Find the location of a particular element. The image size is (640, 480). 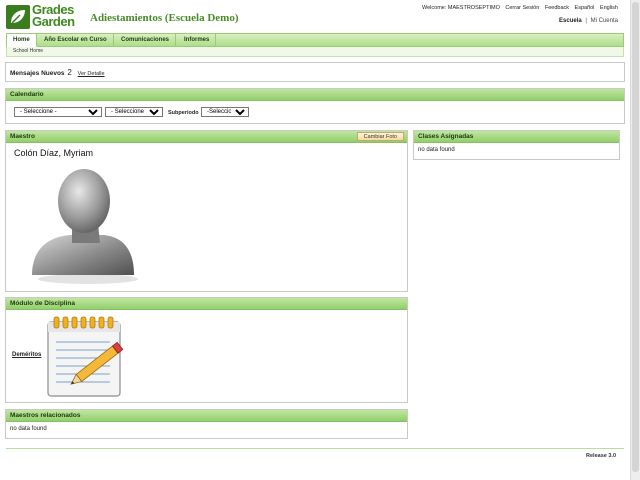

logo-text-bottom: Garden is located at coordinates (53, 21).